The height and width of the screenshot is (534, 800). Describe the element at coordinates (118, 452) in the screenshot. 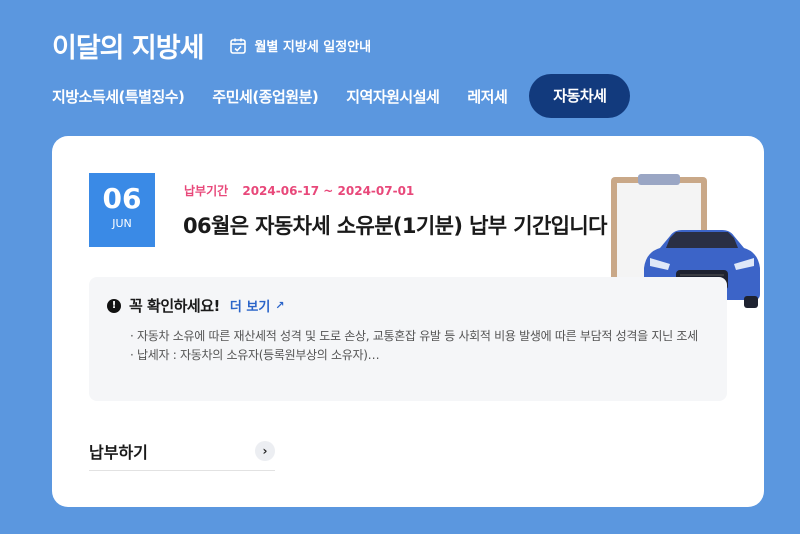

I see `pay-label: 납부하기` at that location.